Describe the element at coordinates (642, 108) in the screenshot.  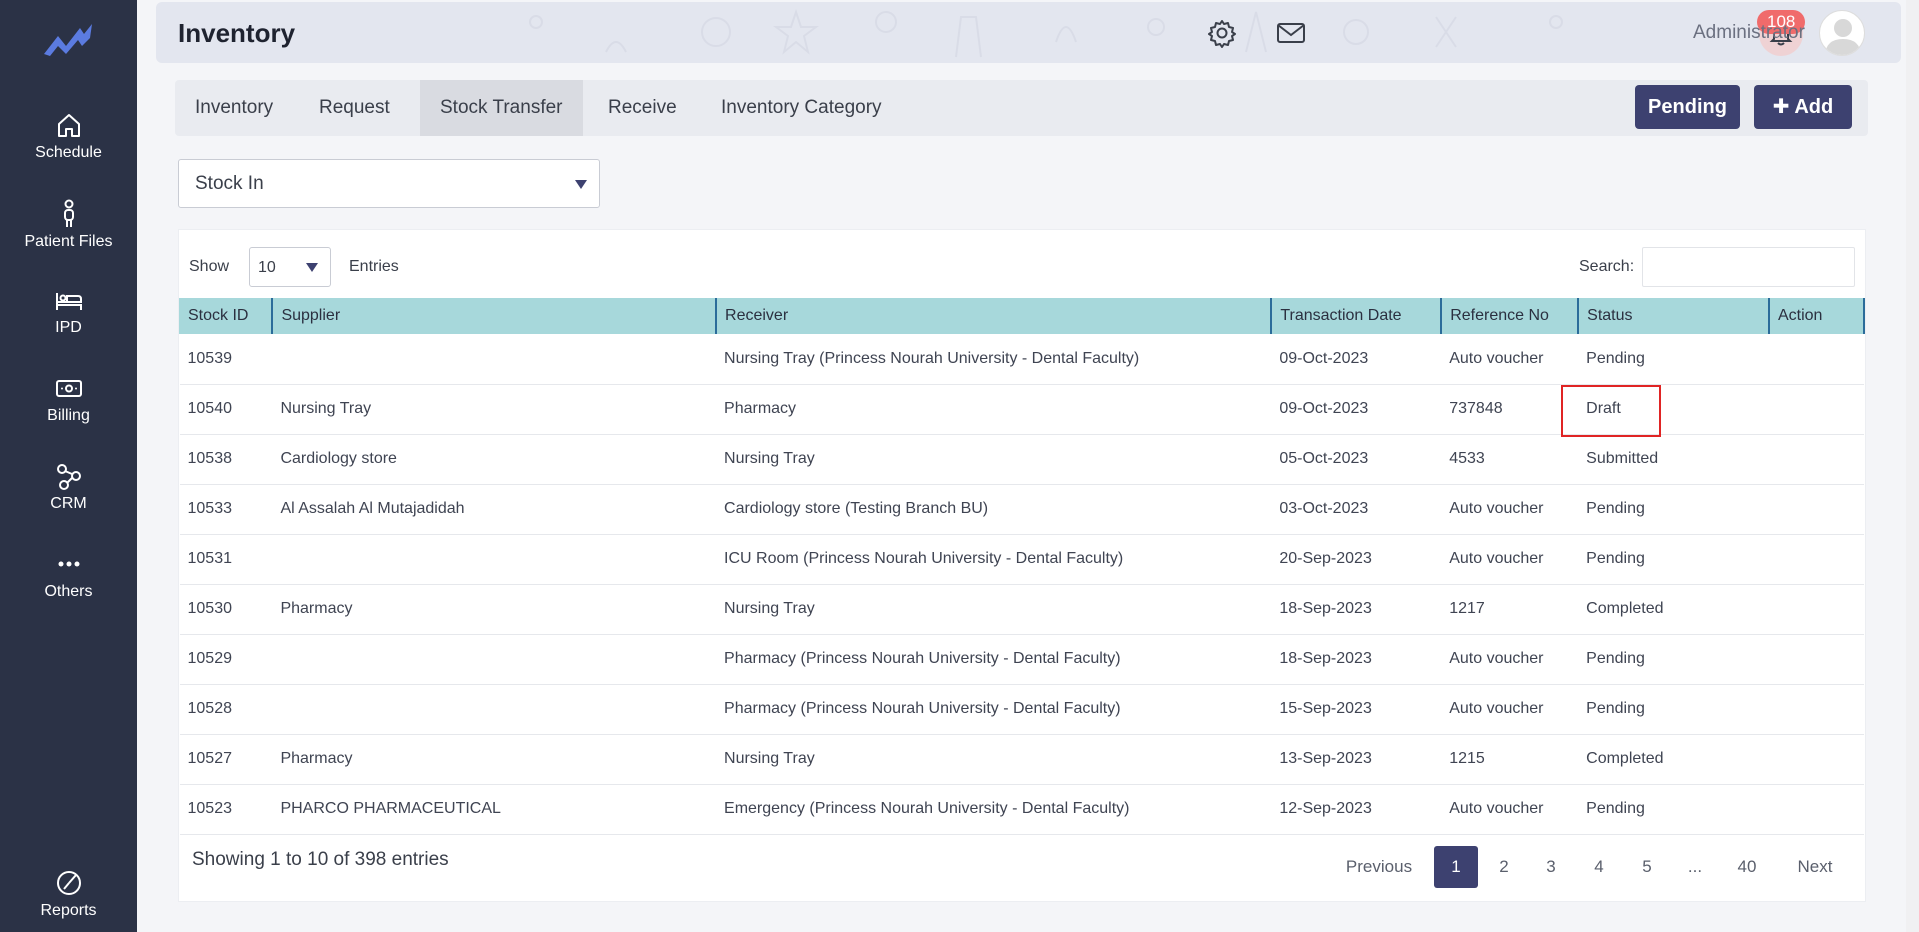
I see `tab-receive: Receive` at that location.